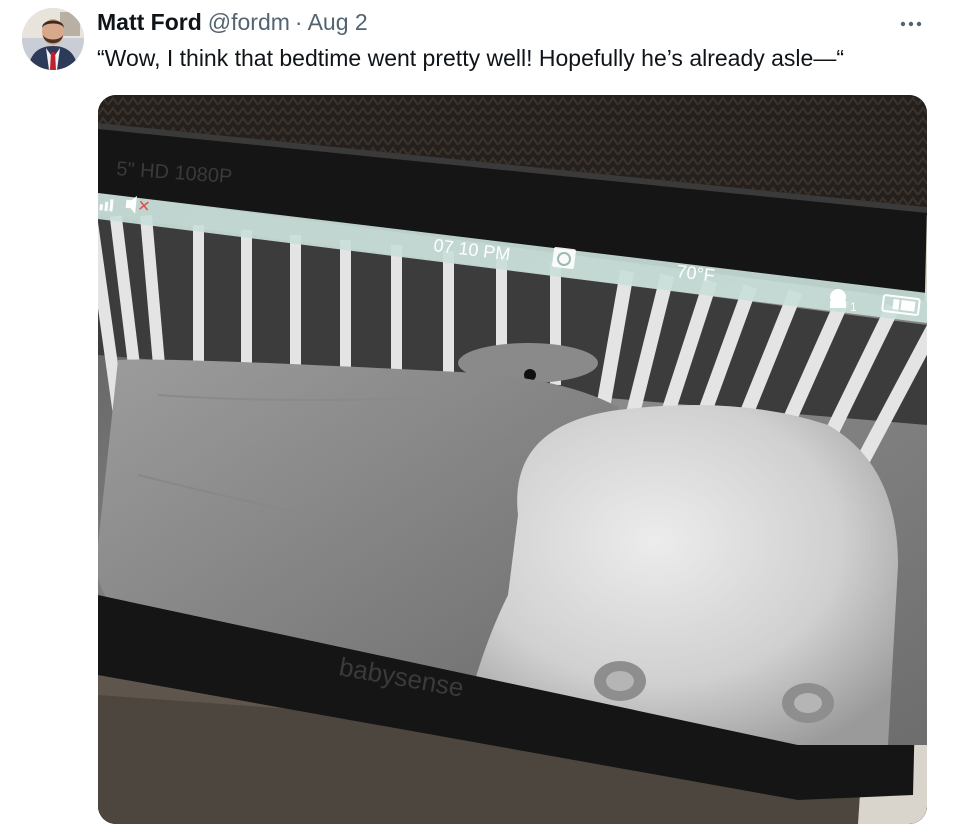 This screenshot has width=962, height=824. Describe the element at coordinates (149, 22) in the screenshot. I see `author-display-name: Matt Ford` at that location.